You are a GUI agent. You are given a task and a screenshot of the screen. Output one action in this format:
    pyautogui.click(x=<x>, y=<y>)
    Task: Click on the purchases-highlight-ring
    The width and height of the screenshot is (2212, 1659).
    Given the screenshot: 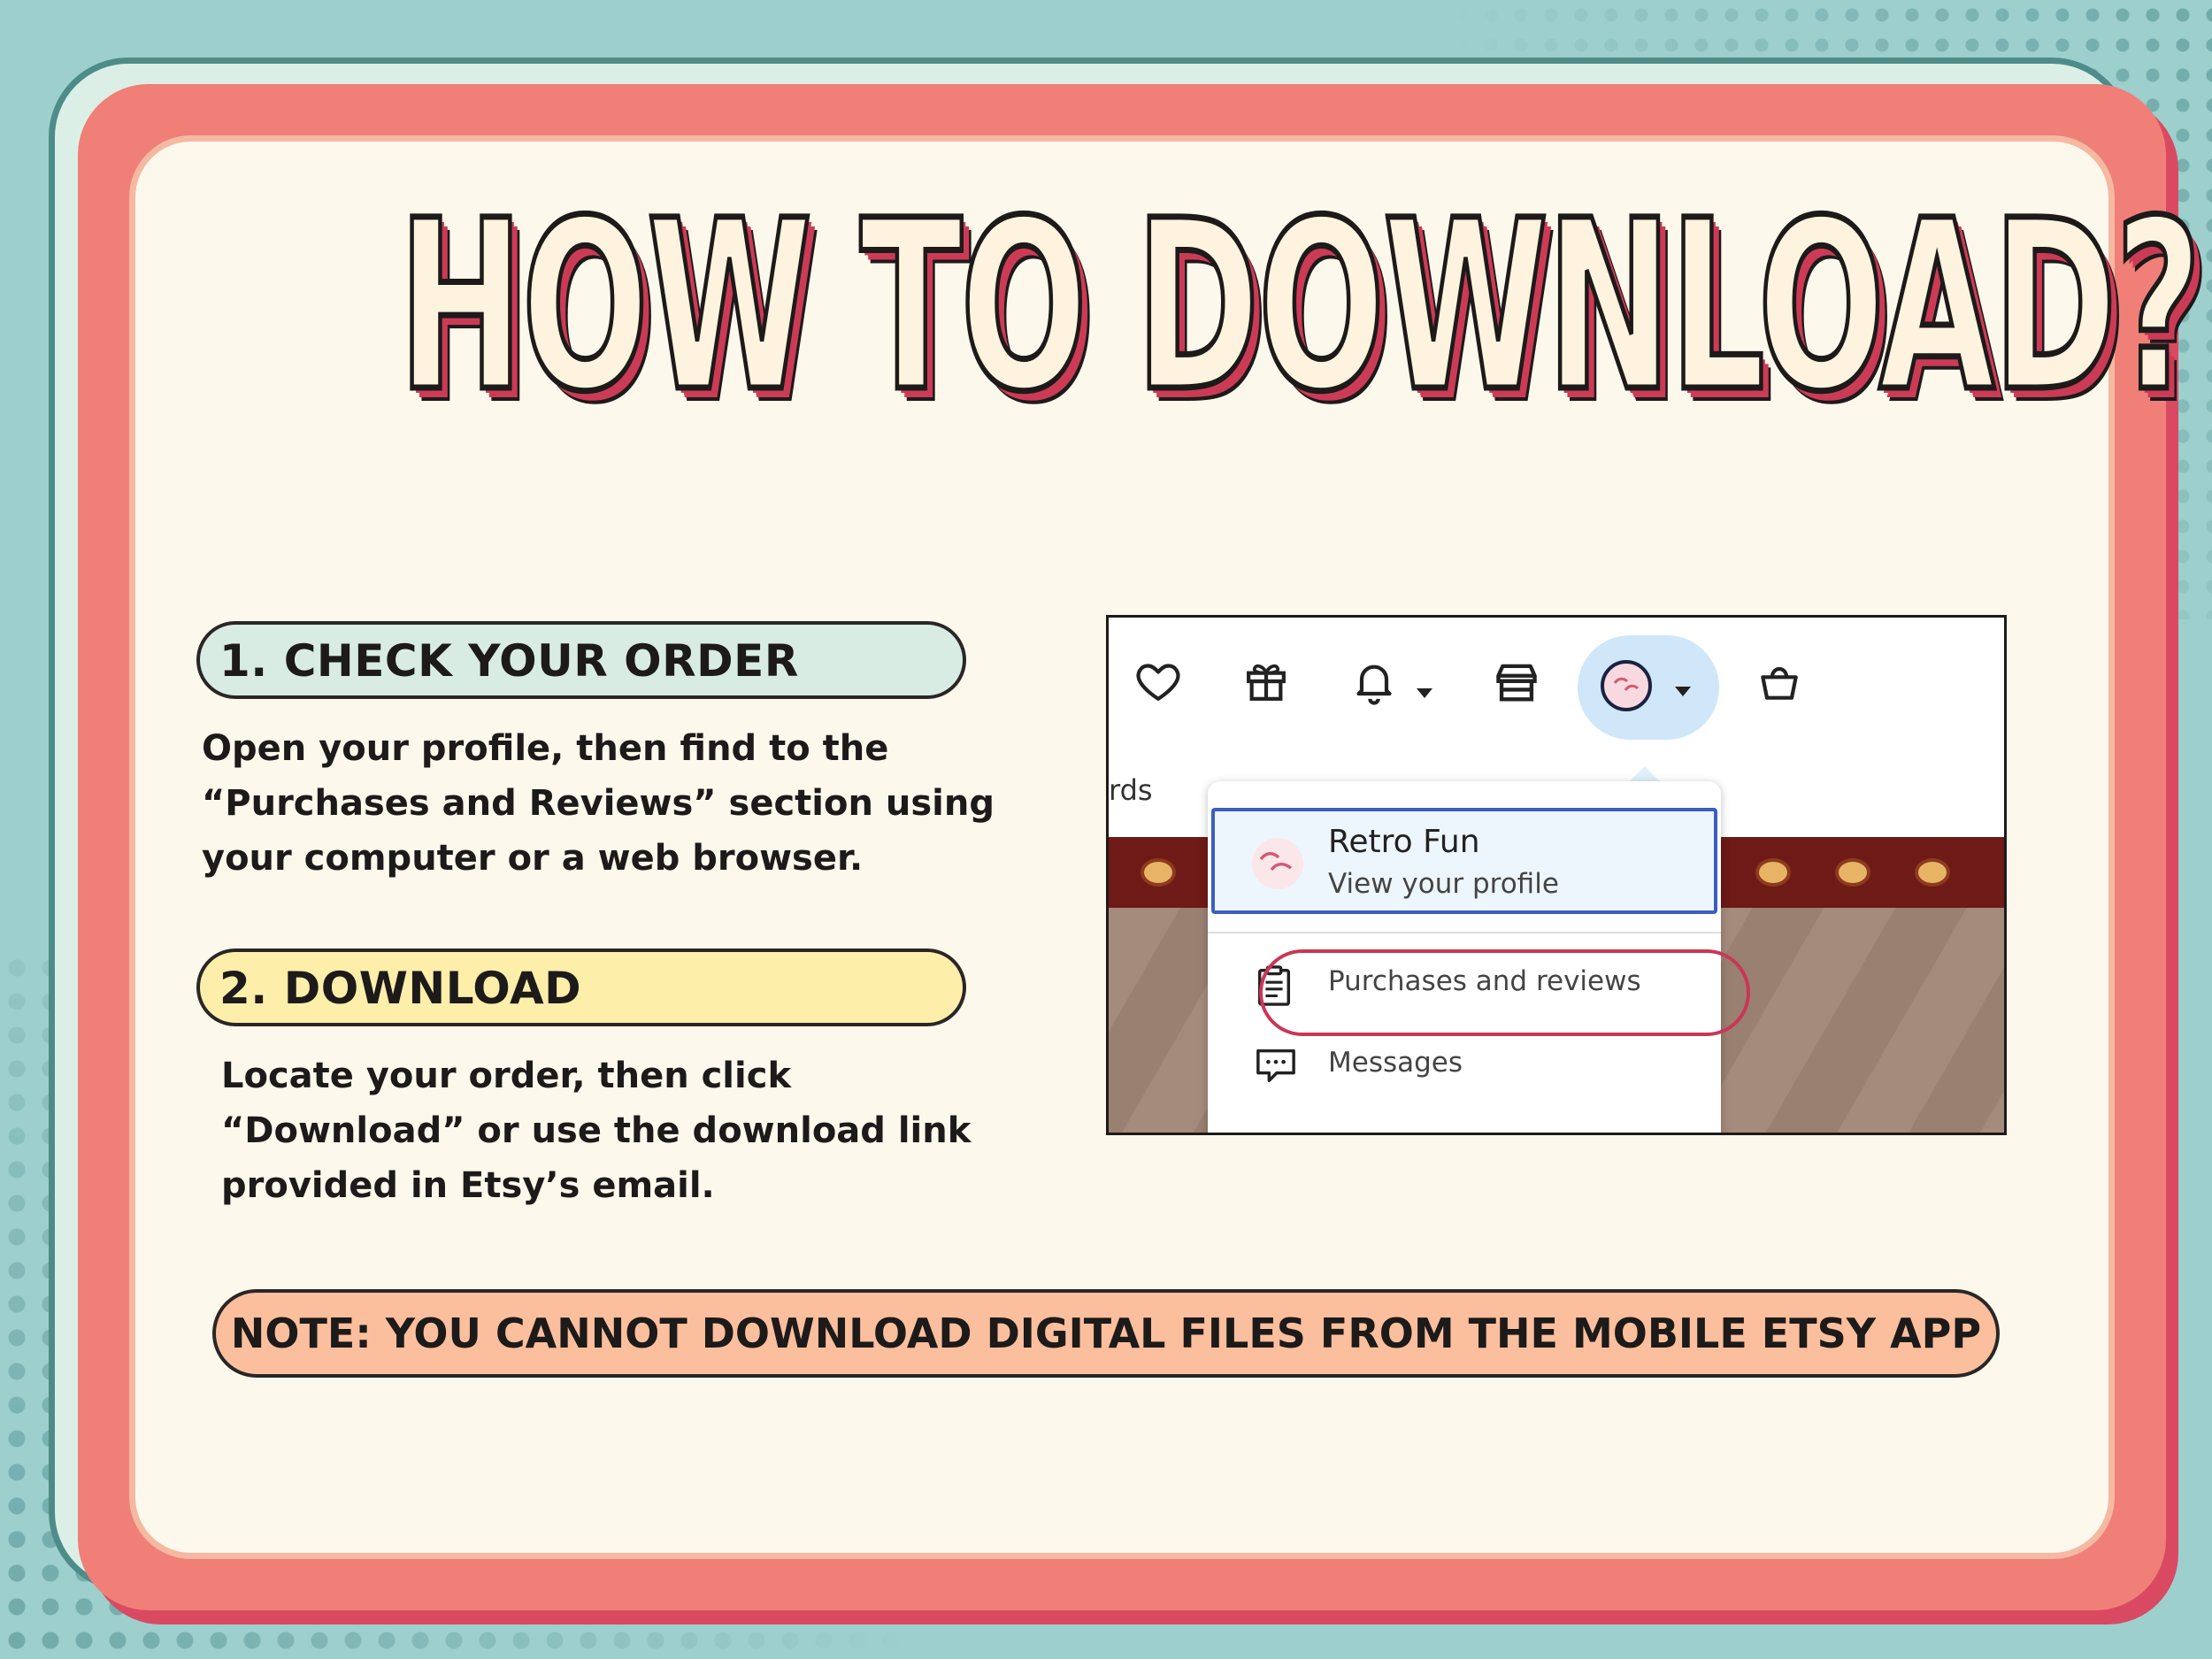 What is the action you would take?
    pyautogui.click(x=1505, y=993)
    